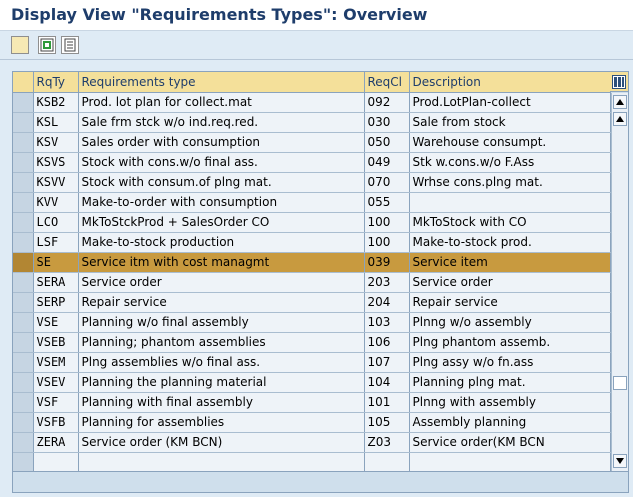  What do you see at coordinates (56, 242) in the screenshot?
I see `cell-rqty: LSF` at bounding box center [56, 242].